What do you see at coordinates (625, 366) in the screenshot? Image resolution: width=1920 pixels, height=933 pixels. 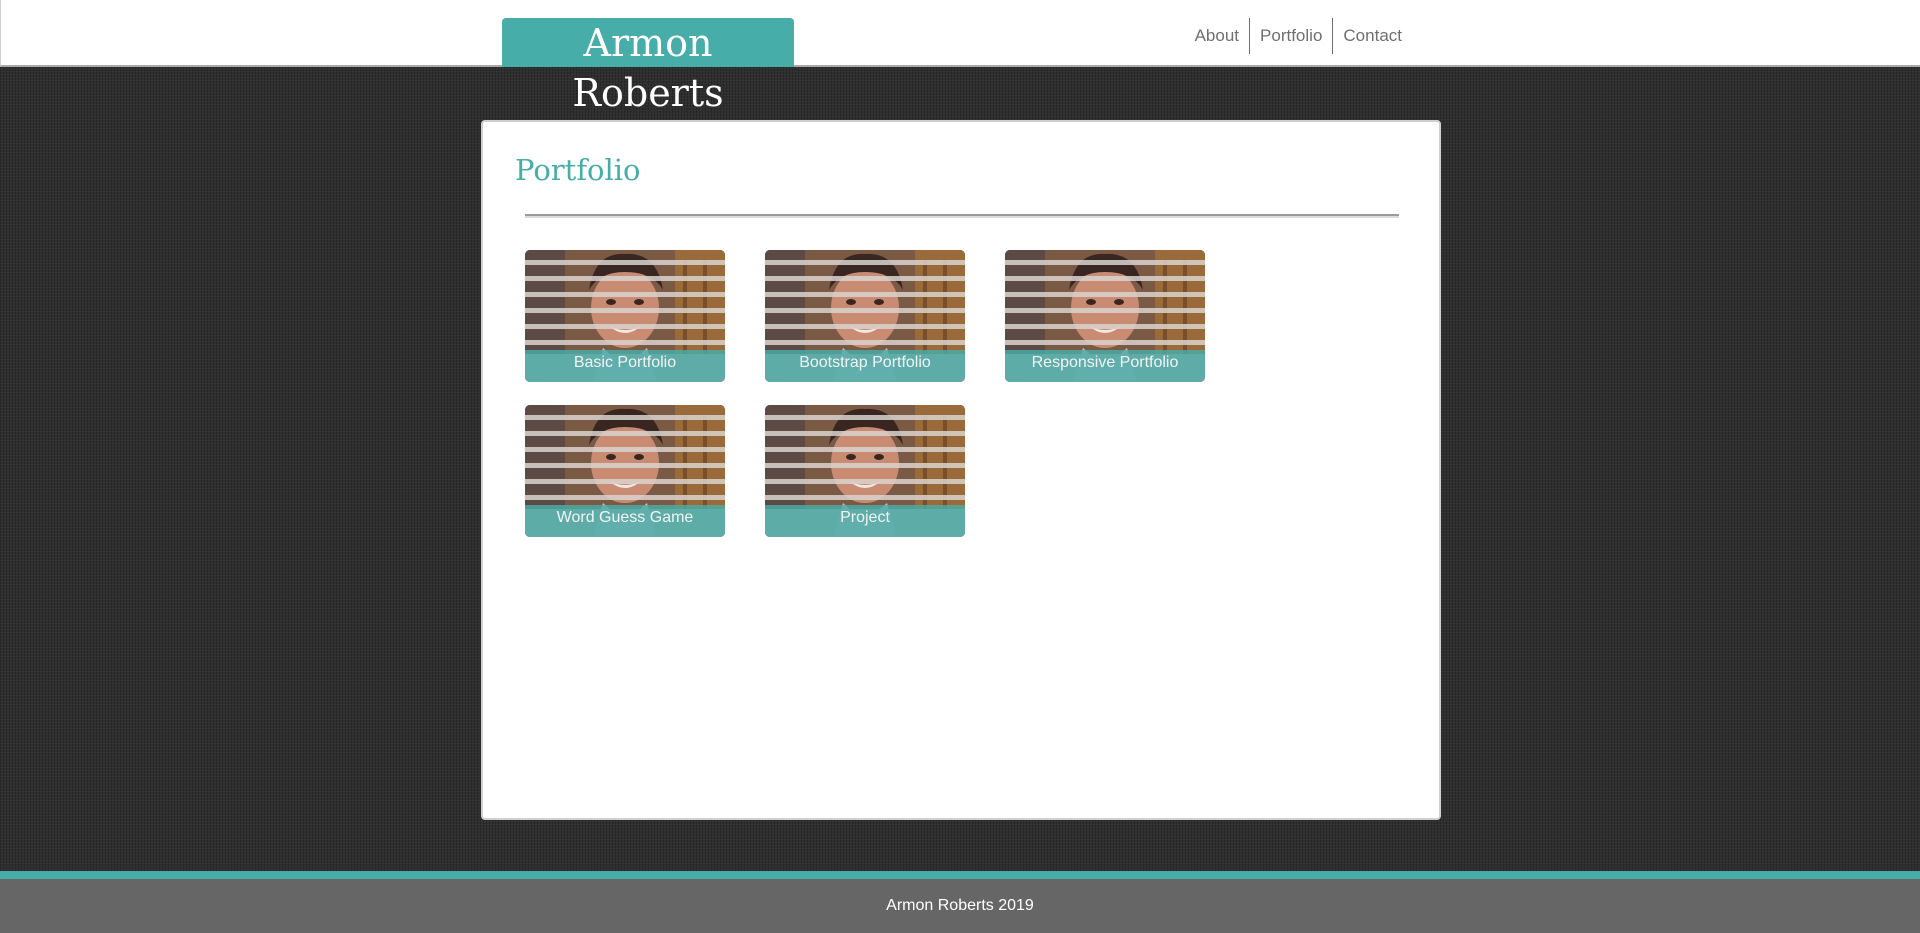 I see `tile-caption: Basic Portfolio` at bounding box center [625, 366].